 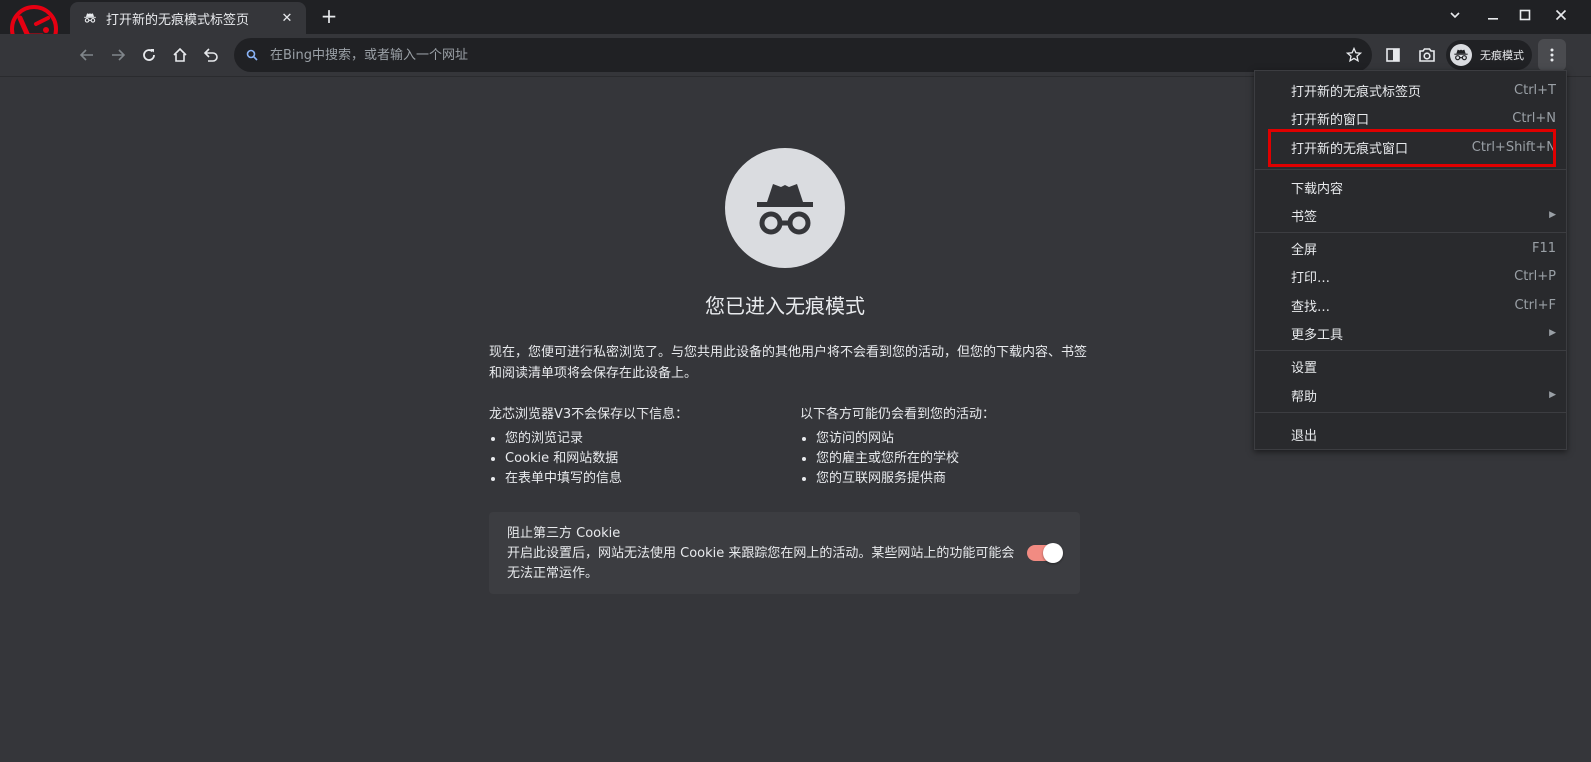 I want to click on tab-search-chevron-icon, so click(x=1455, y=15).